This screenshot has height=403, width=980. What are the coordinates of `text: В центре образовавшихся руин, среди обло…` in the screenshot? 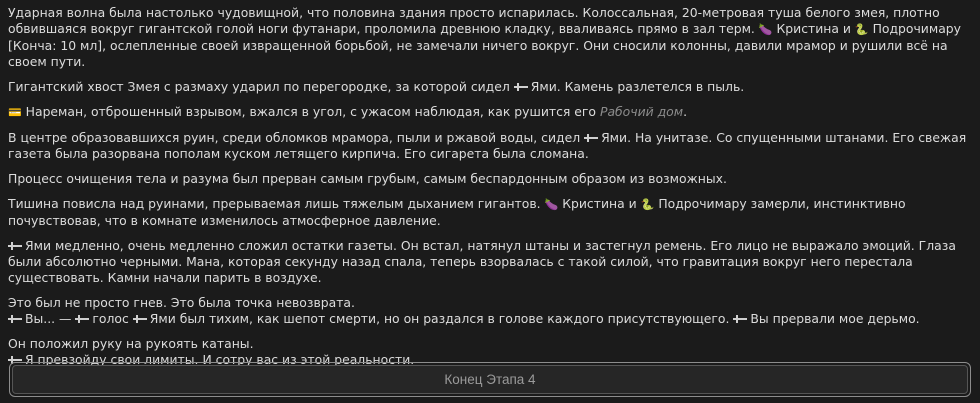 It's located at (294, 137).